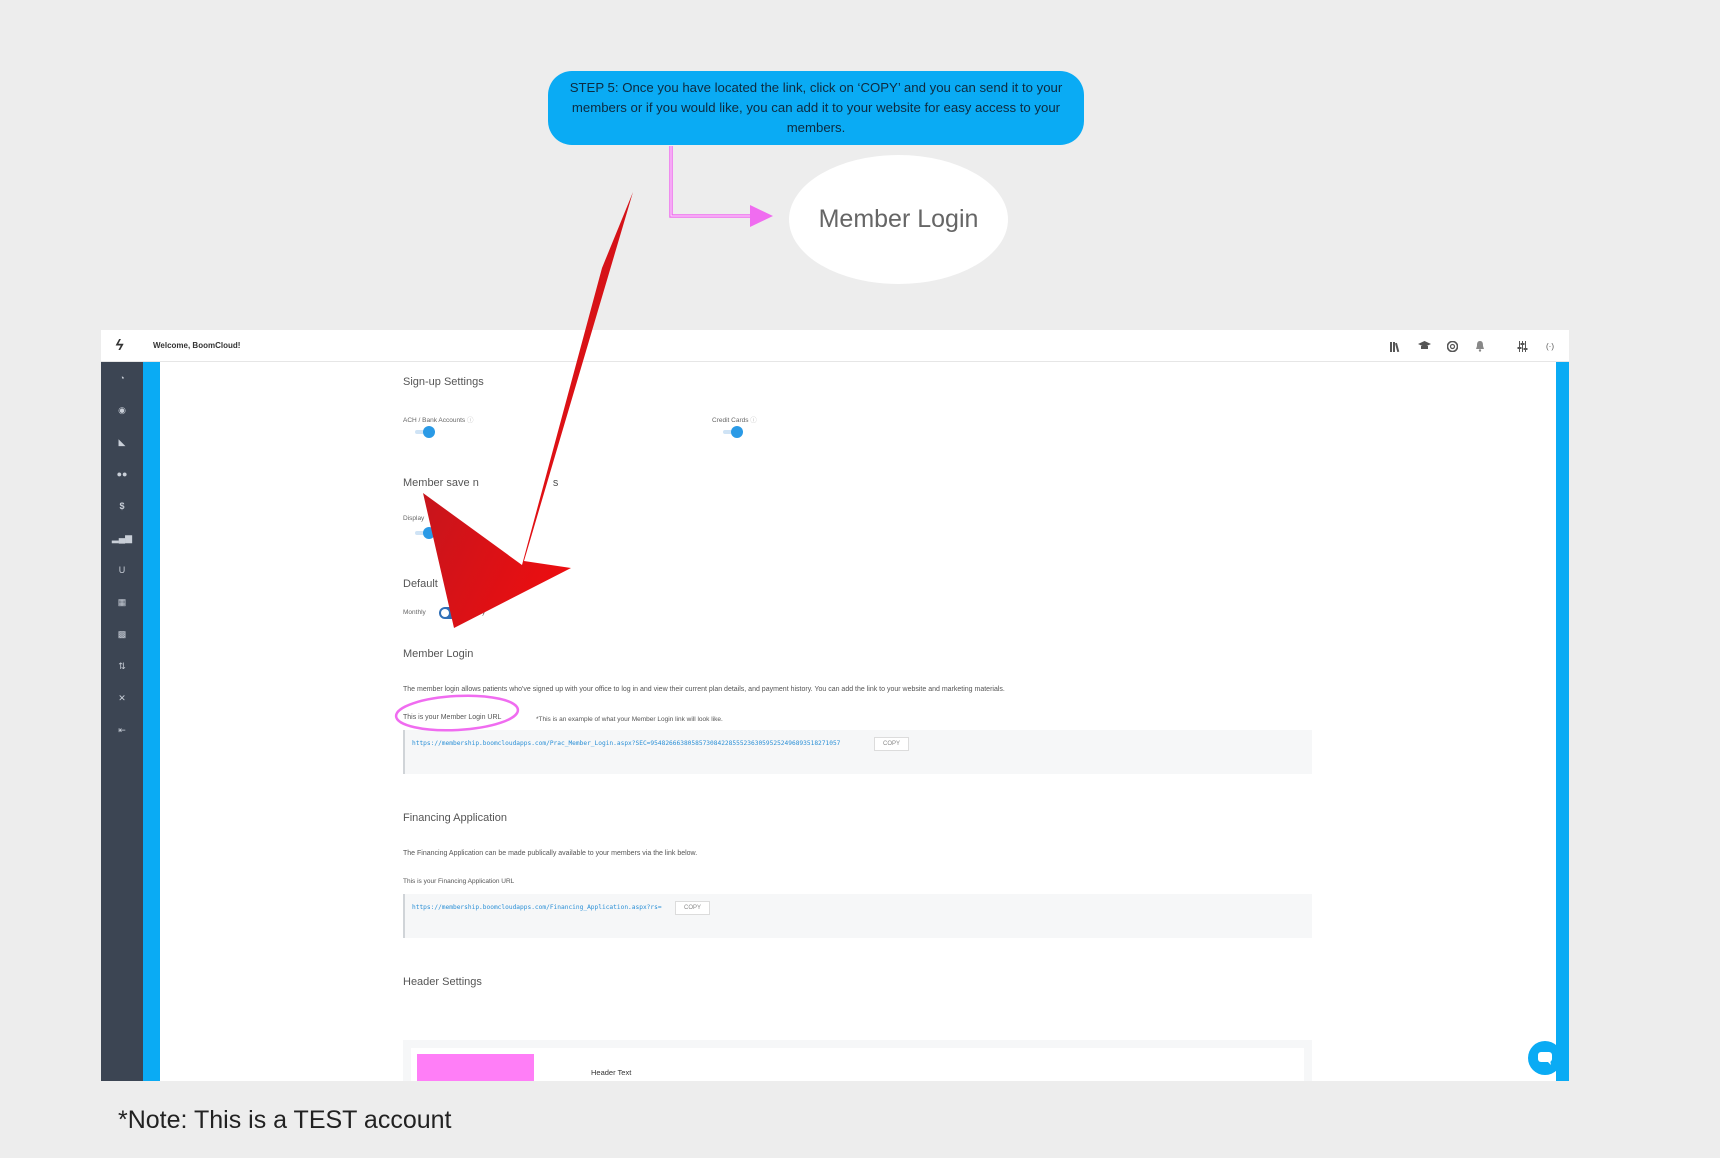 The image size is (1720, 1158). Describe the element at coordinates (122, 506) in the screenshot. I see `dollar-icon: $` at that location.